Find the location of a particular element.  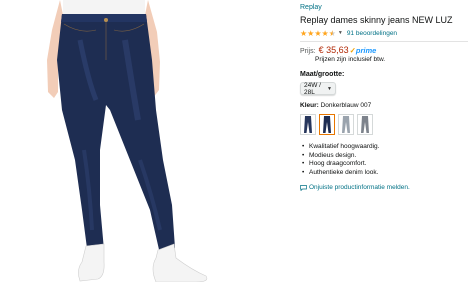

color-row: Kleur: Donkerblauw 007 is located at coordinates (385, 105).